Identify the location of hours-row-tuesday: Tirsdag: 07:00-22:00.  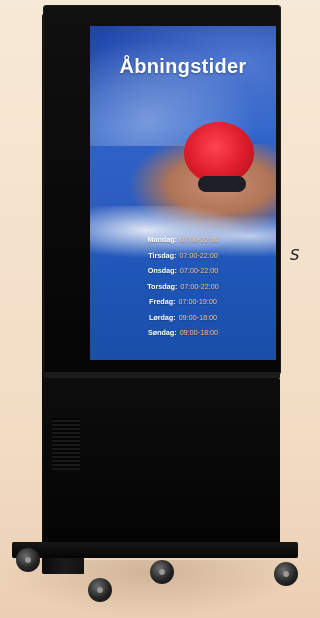
(183, 256).